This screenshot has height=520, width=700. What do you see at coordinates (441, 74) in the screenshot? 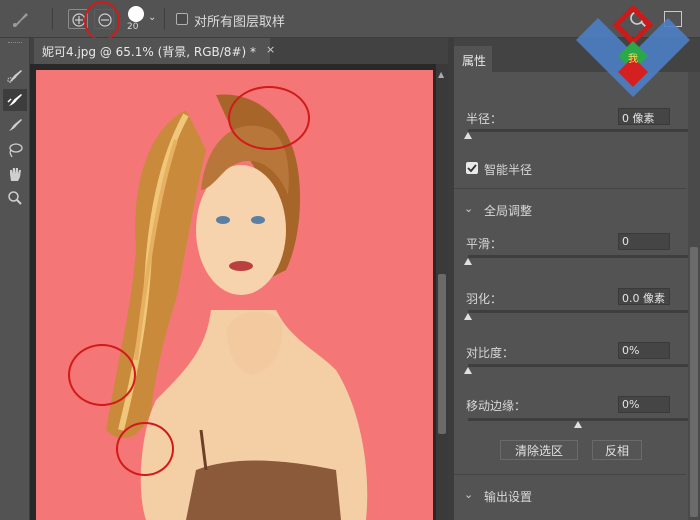
I see `scroll-up-icon: ▲` at bounding box center [441, 74].